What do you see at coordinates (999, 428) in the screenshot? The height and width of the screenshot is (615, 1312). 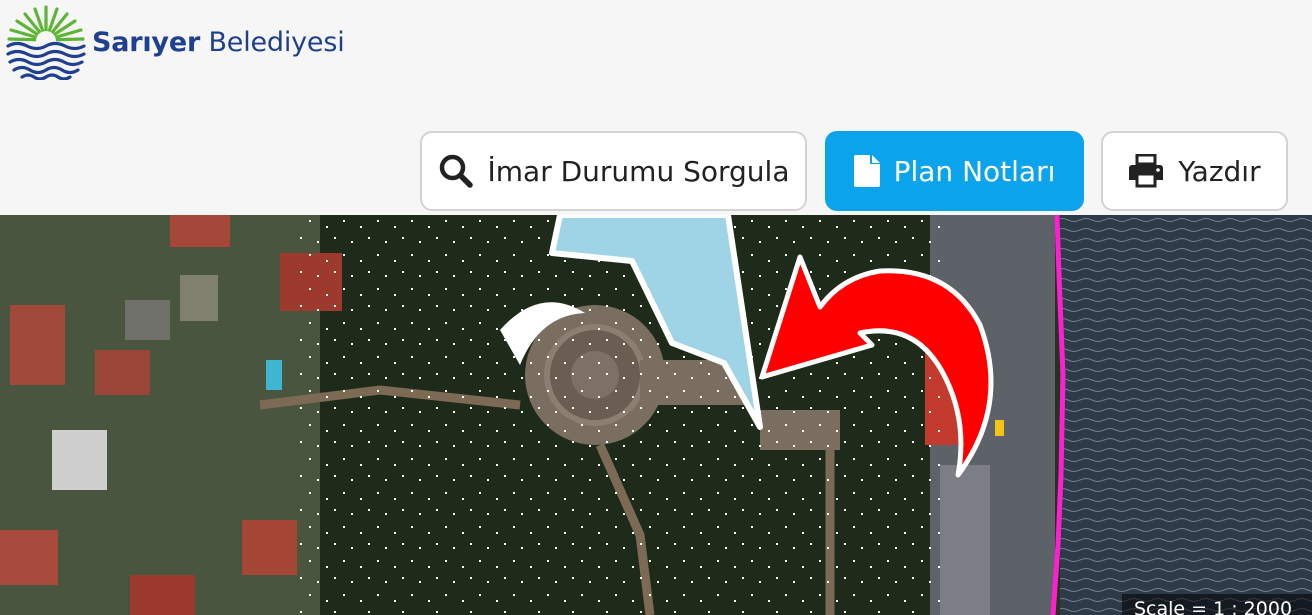 I see `car` at bounding box center [999, 428].